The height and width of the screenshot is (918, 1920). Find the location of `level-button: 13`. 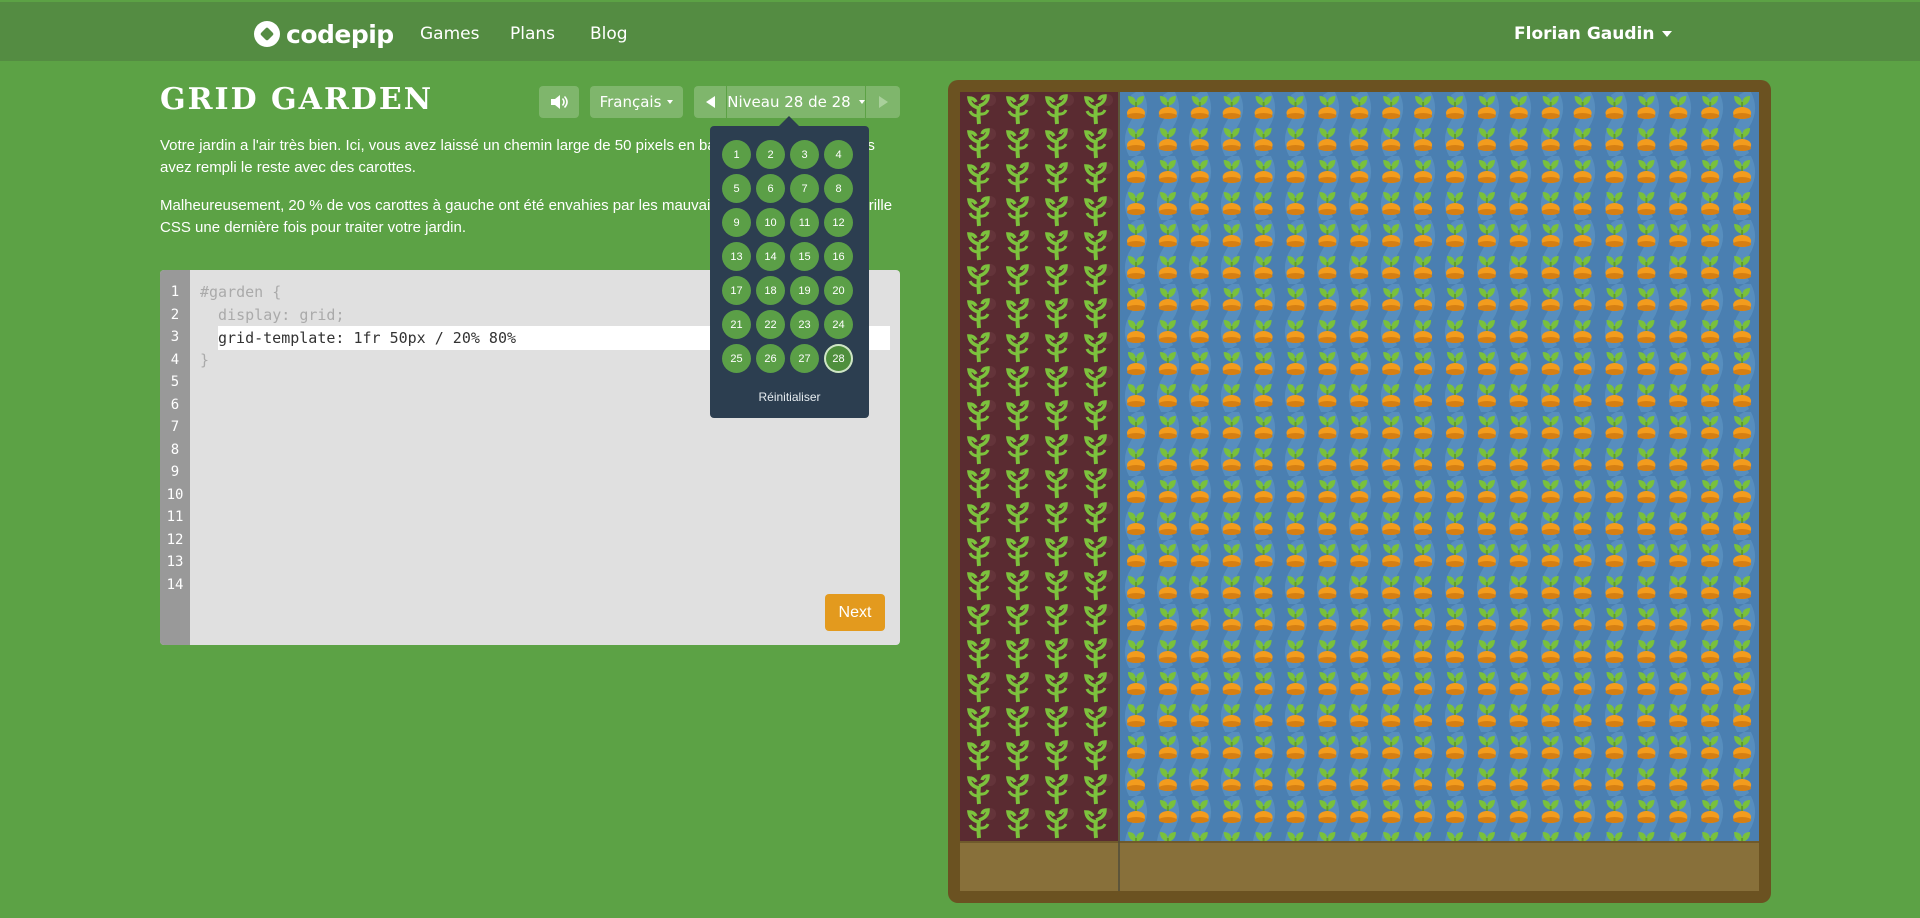

level-button: 13 is located at coordinates (736, 256).